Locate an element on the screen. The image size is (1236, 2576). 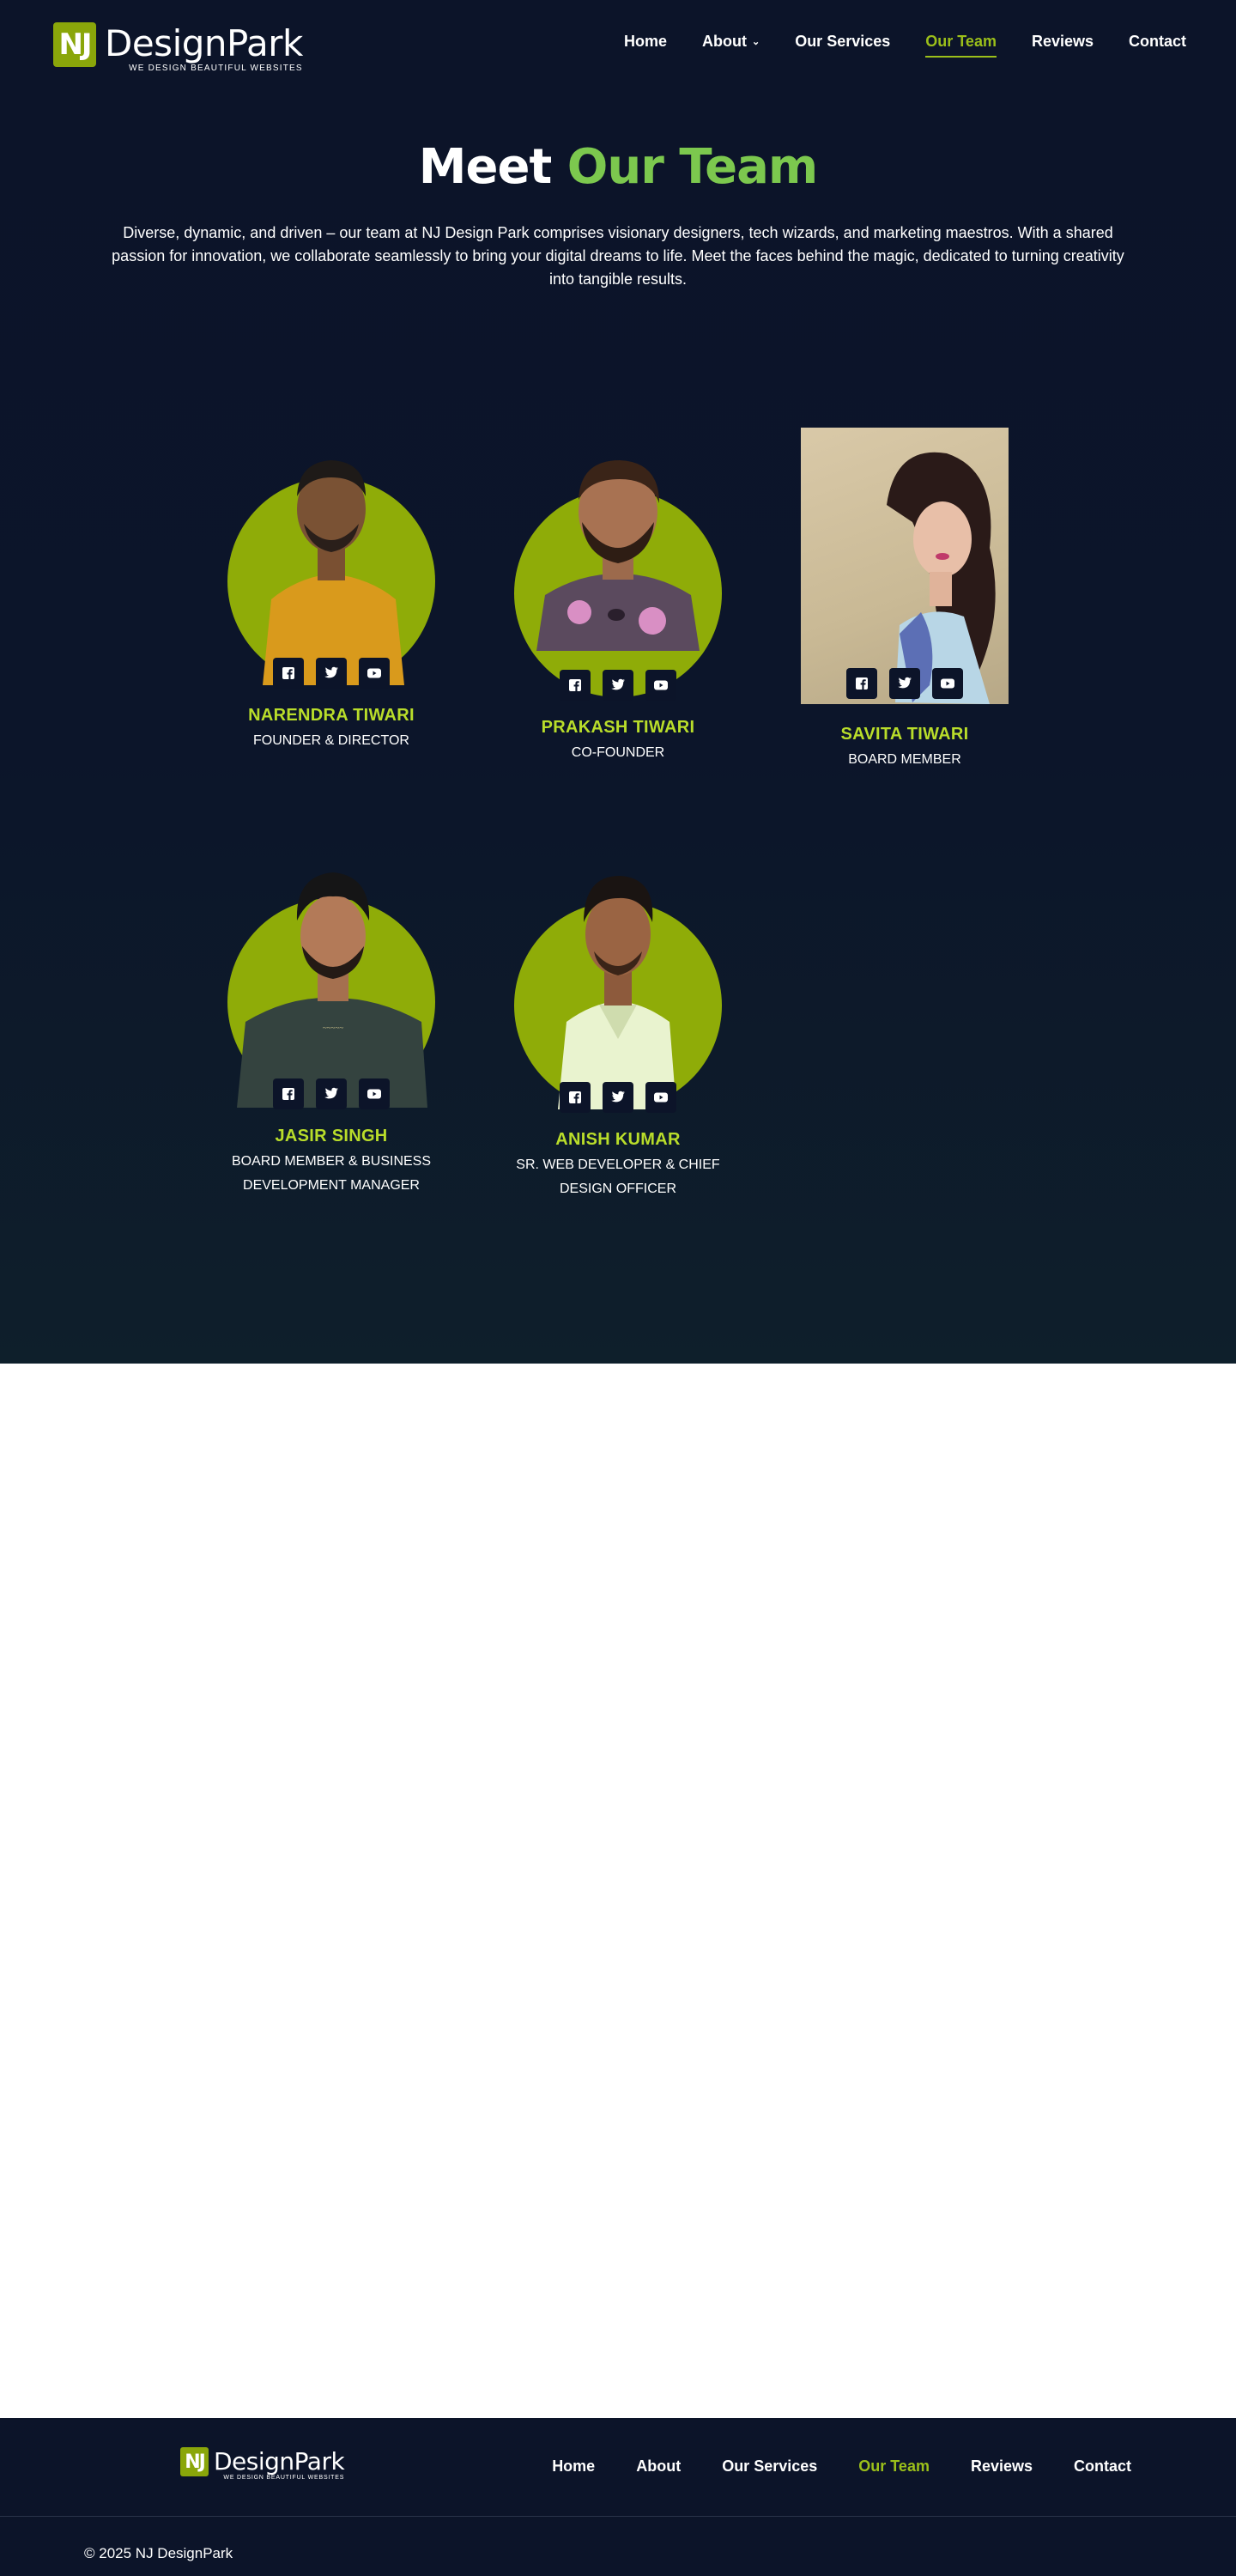
team-card-narendra: NARENDRA TIWARI FOUNDER & DIRECTOR is located at coordinates (331, 591).